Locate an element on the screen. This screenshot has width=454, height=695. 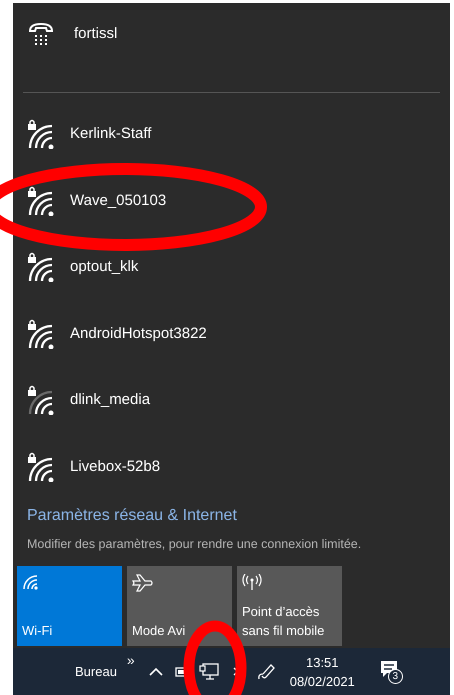
airplane-icon is located at coordinates (143, 583).